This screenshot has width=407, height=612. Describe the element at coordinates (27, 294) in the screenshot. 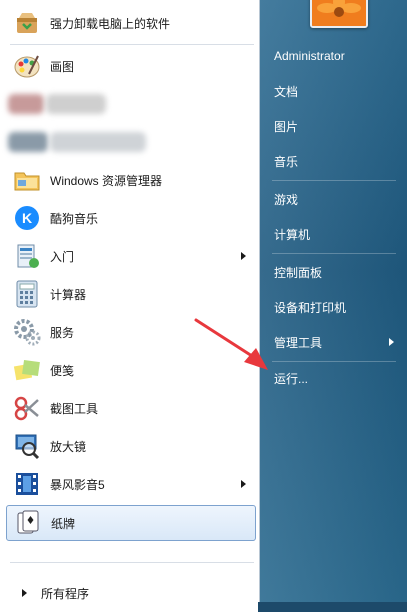

I see `calculator-icon` at that location.